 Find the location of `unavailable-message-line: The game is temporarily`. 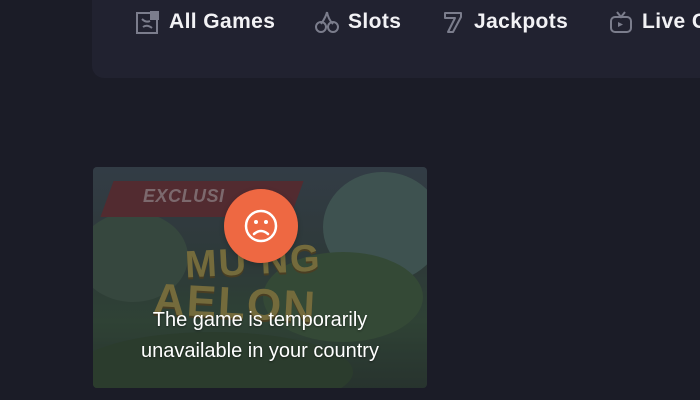

unavailable-message-line: The game is temporarily is located at coordinates (260, 320).